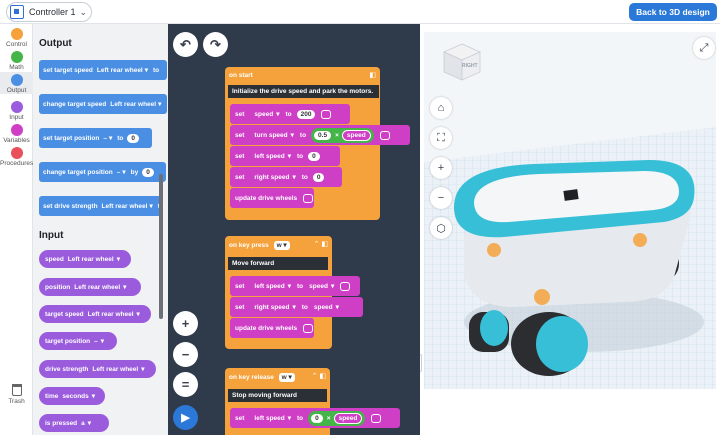 This screenshot has height=435, width=720. I want to click on set-left-speed-block: set left speed ▾ to 0 × speed, so click(315, 418).